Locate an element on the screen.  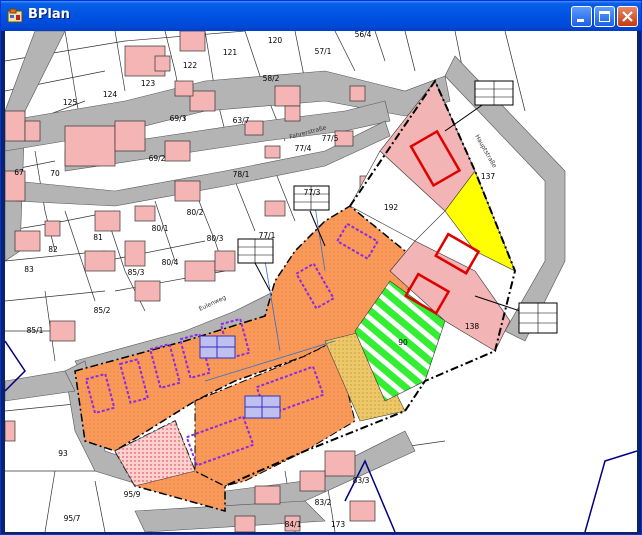
parcel-label: 57/1 is located at coordinates (323, 51).